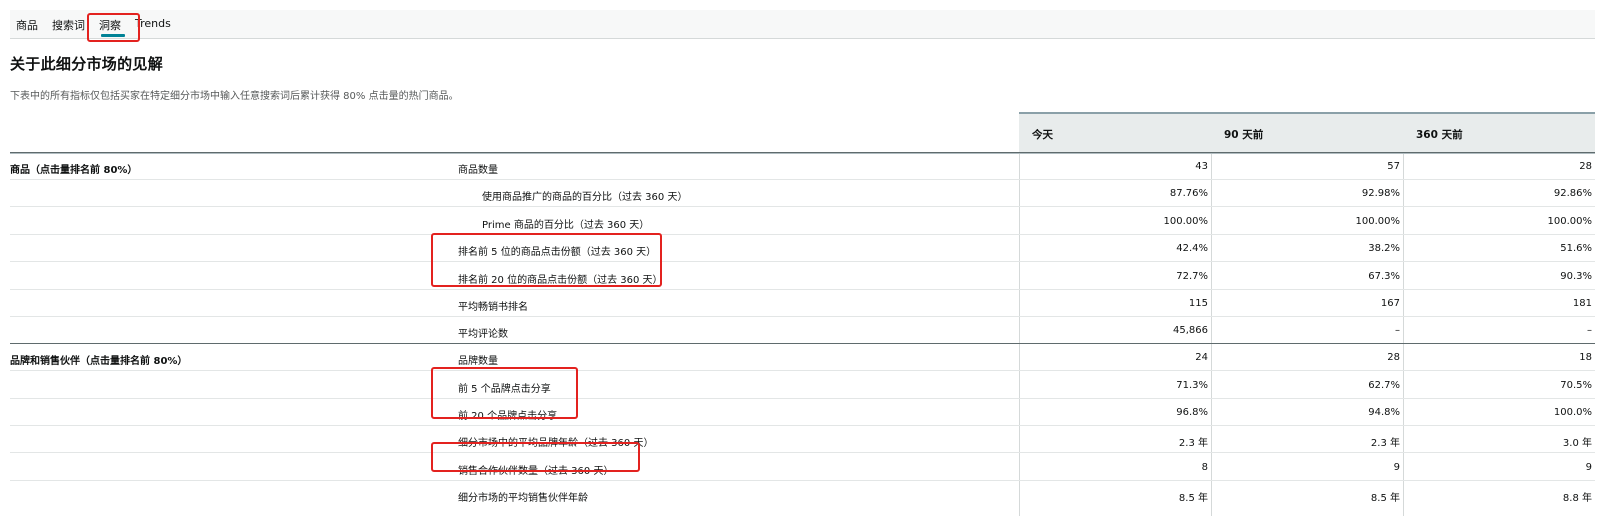 The height and width of the screenshot is (516, 1605). Describe the element at coordinates (478, 170) in the screenshot. I see `metric-label: 商品数量` at that location.